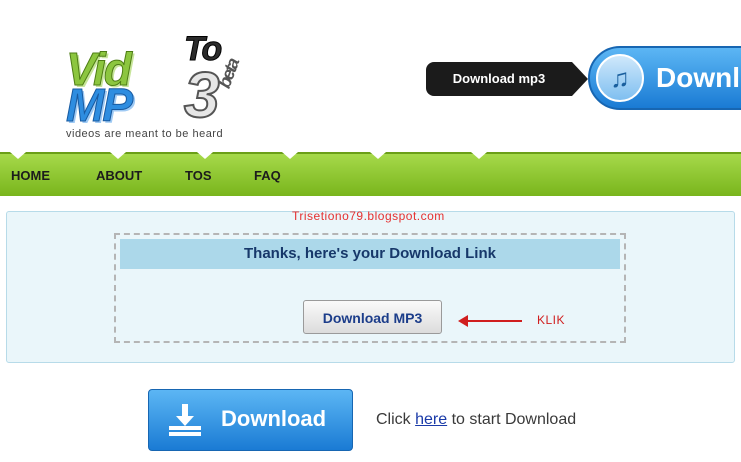  I want to click on nav-item-about: ABOUT, so click(119, 175).